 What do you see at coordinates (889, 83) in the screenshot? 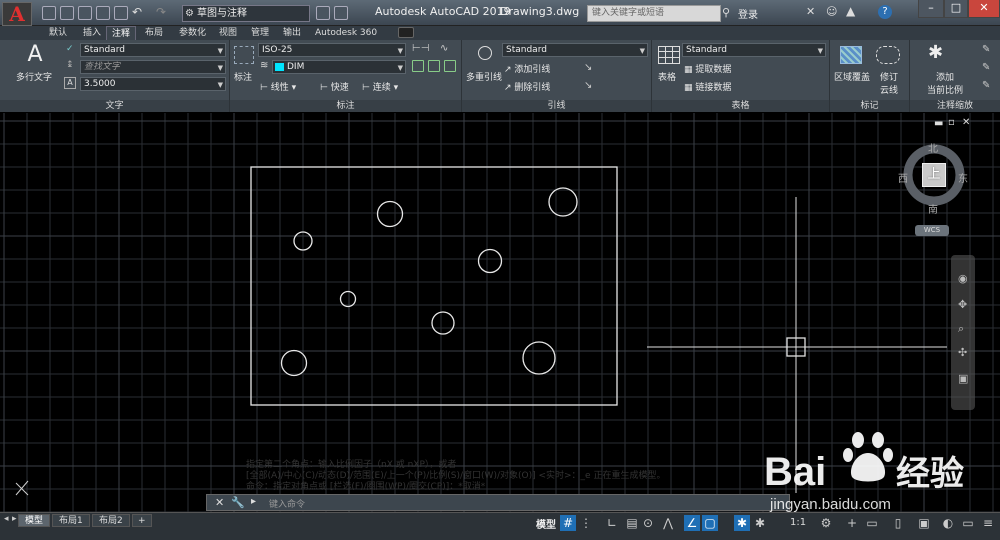
I see `revcloud-button: 修订 云线` at bounding box center [889, 83].